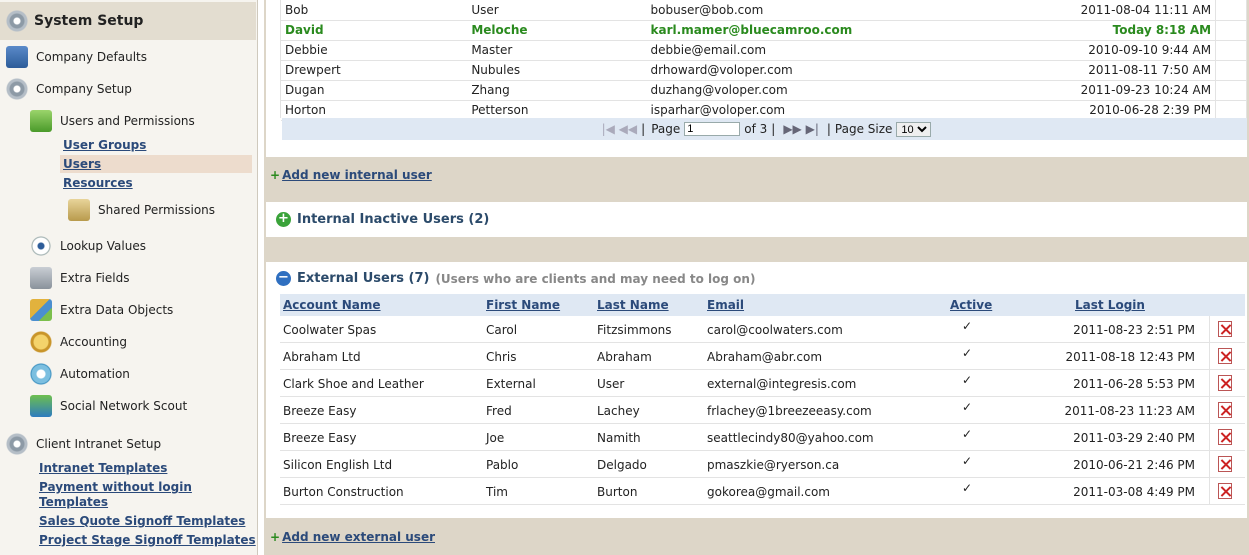  I want to click on cell-last-login: 2011-09-23 10:24 AM, so click(1114, 90).